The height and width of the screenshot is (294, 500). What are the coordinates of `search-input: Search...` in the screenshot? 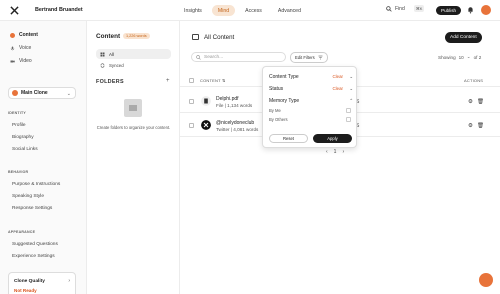 It's located at (238, 57).